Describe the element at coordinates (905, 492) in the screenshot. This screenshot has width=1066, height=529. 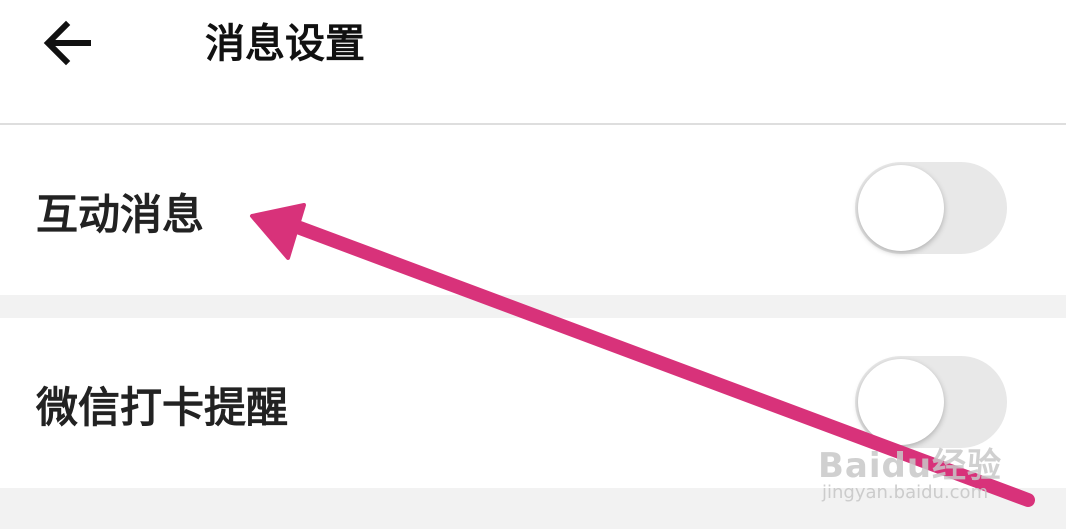
I see `watermark-url: jingyan.baidu.com` at that location.